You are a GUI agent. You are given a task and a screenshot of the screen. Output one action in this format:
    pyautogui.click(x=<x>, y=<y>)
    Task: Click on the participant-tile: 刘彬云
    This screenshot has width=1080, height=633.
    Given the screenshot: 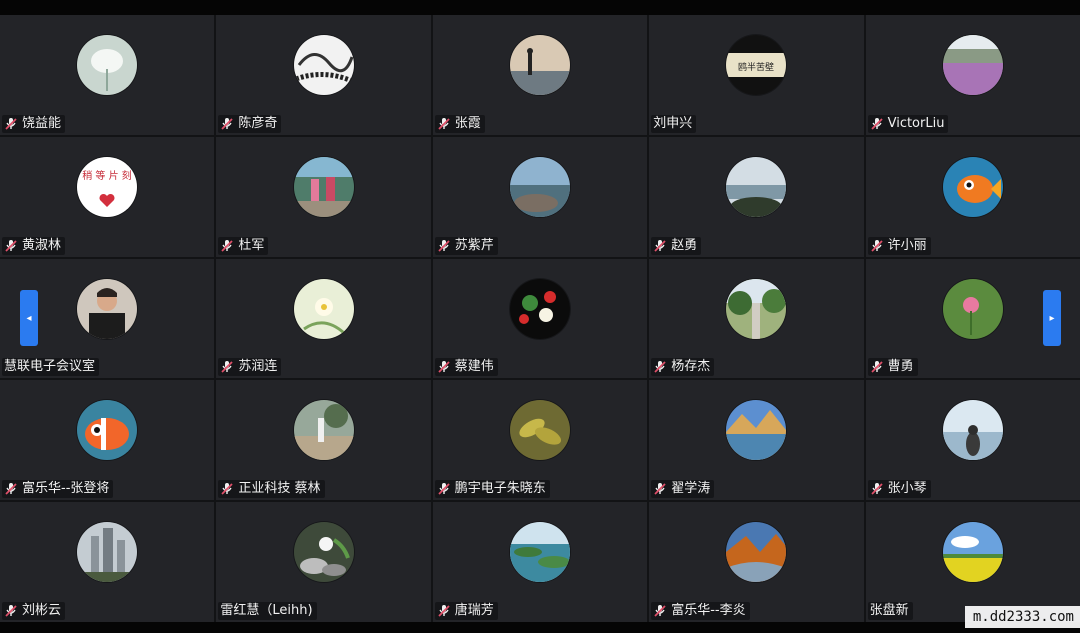 What is the action you would take?
    pyautogui.click(x=107, y=562)
    